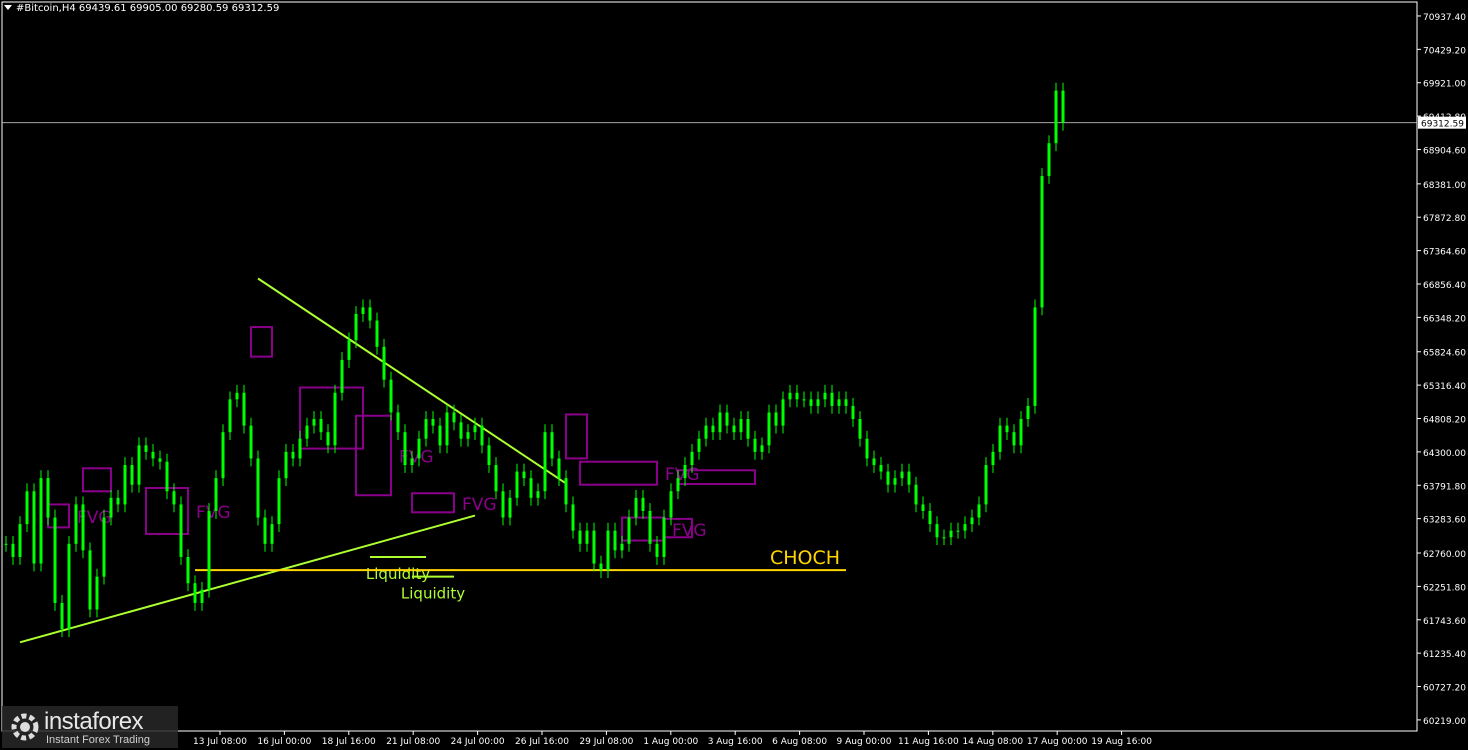 The image size is (1468, 750). What do you see at coordinates (1444, 521) in the screenshot?
I see `y-tick-label: 63283.60` at bounding box center [1444, 521].